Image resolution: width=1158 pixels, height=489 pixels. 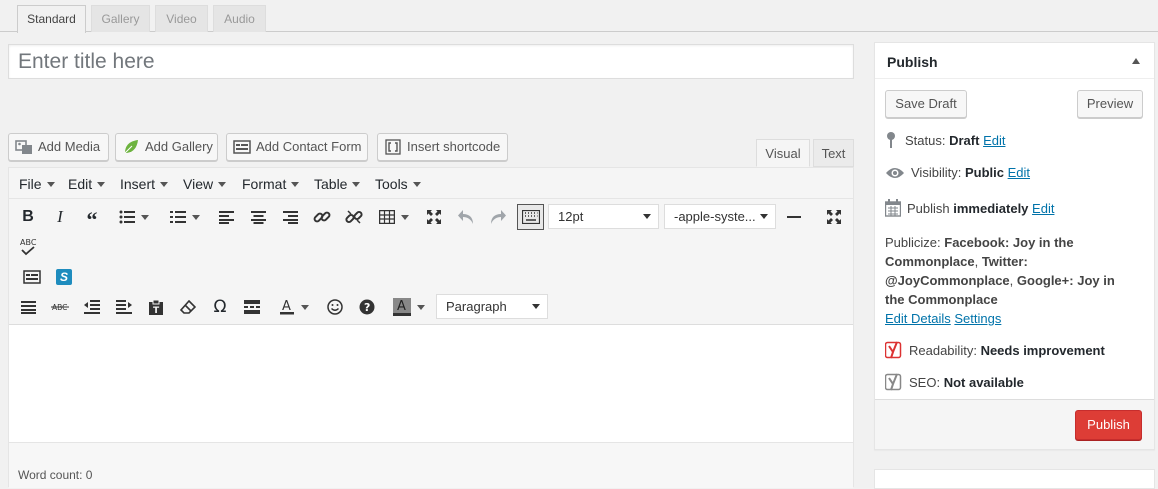 What do you see at coordinates (51, 19) in the screenshot?
I see `format-tab-standard: Standard` at bounding box center [51, 19].